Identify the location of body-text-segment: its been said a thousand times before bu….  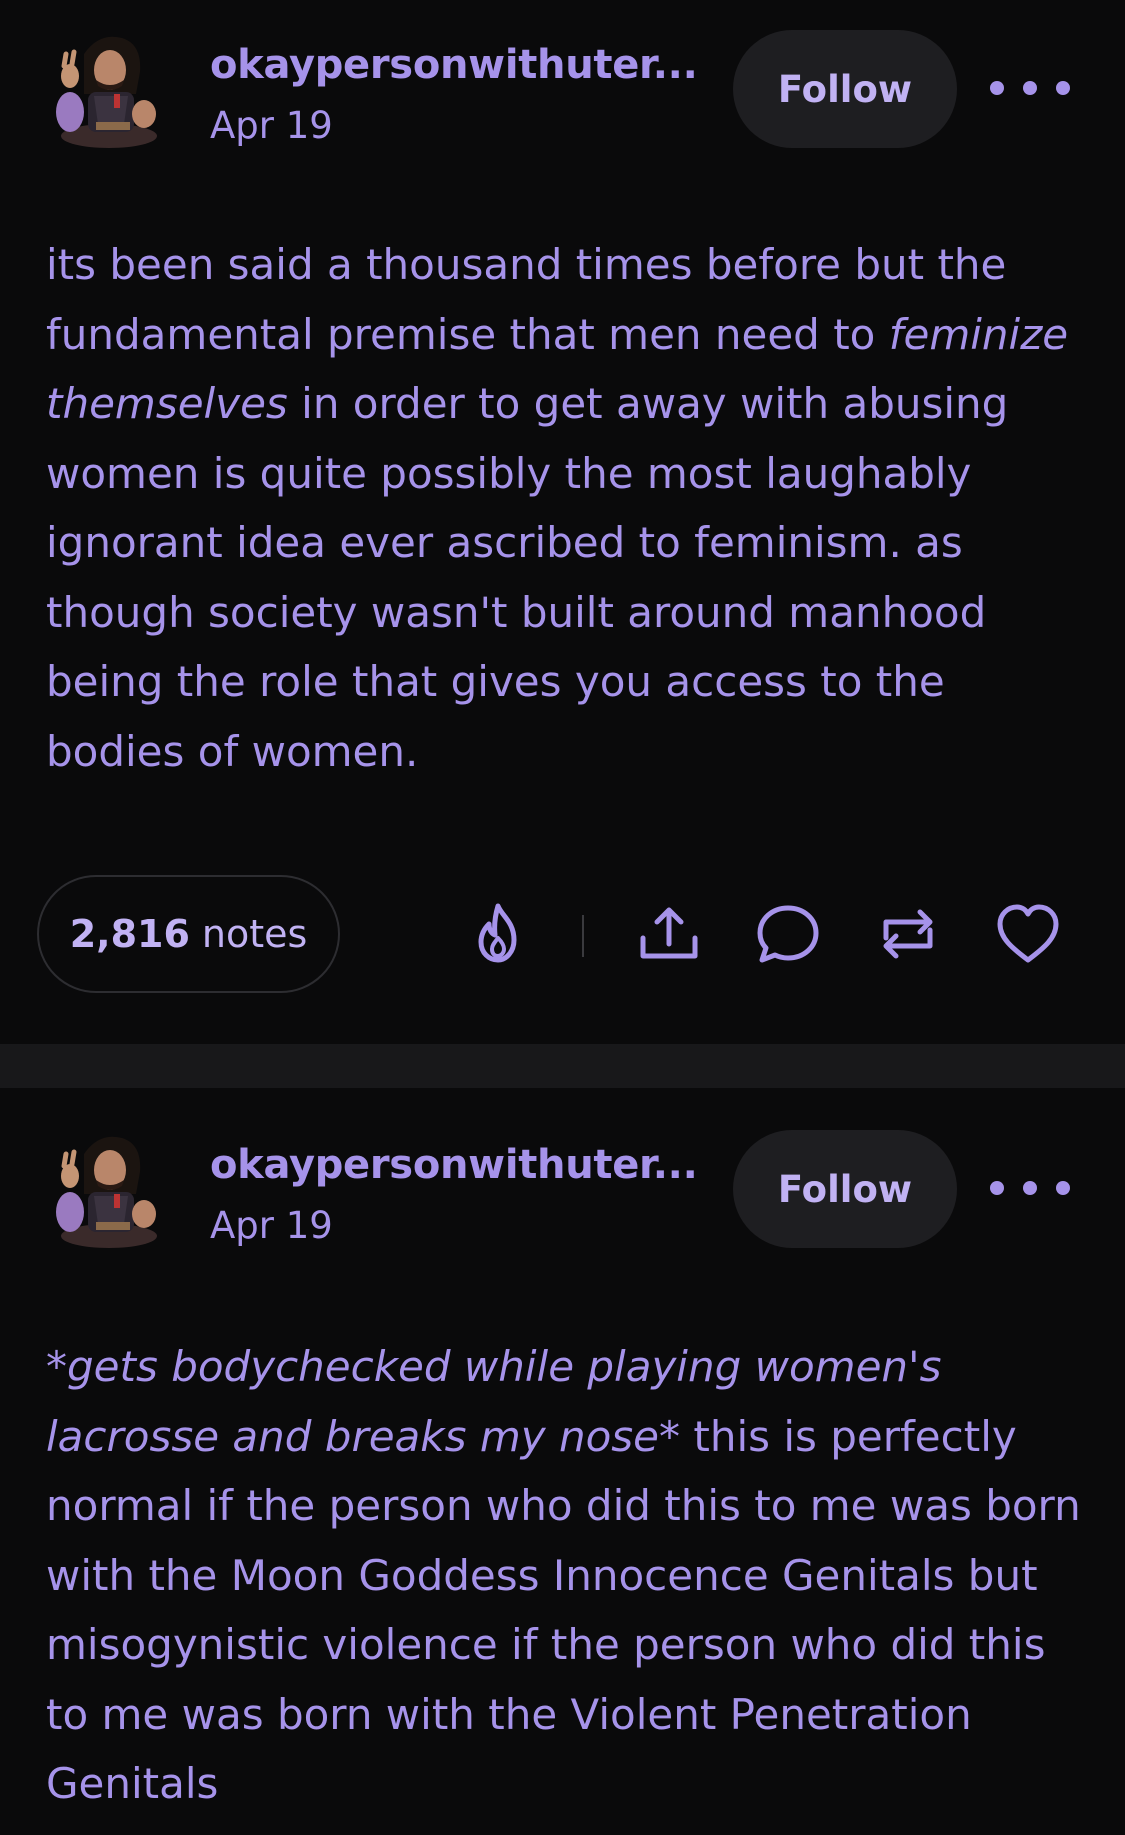
(526, 299).